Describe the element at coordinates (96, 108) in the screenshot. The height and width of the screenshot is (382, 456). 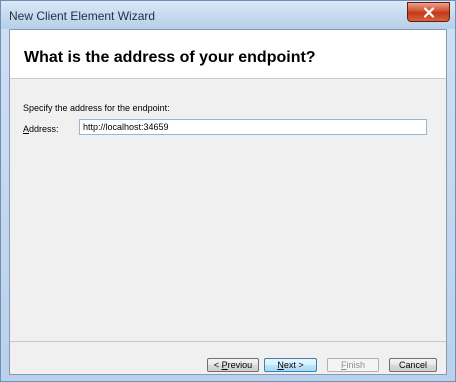
I see `instruction-text: Specify the address for the endpoint:` at that location.